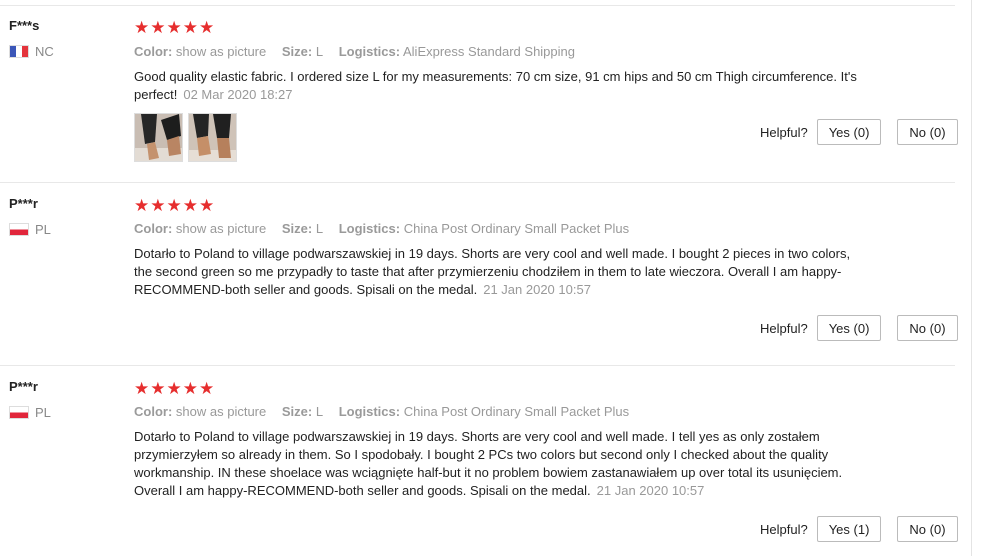  I want to click on scroll-divider, so click(971, 278).